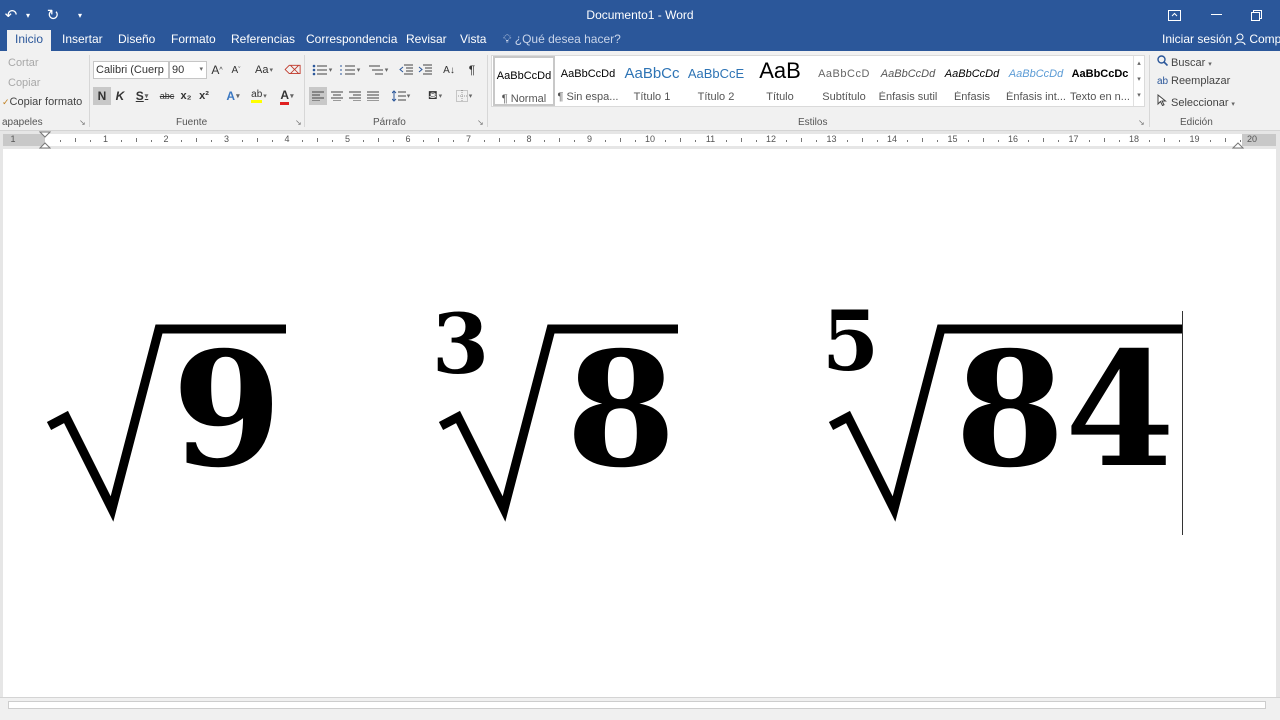  Describe the element at coordinates (337, 96) in the screenshot. I see `align-center-icon` at that location.